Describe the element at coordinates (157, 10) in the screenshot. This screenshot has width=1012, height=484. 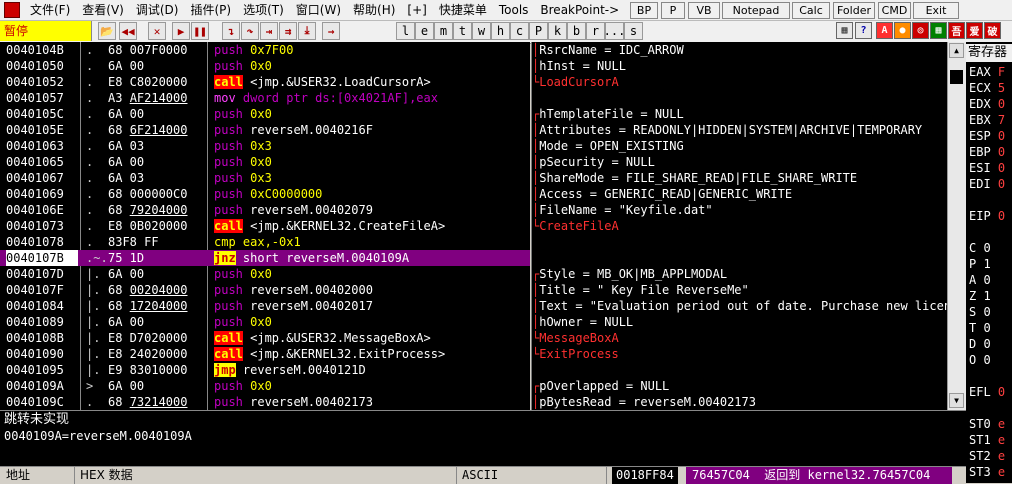
I see `menu-item-2: 调试(D)` at that location.